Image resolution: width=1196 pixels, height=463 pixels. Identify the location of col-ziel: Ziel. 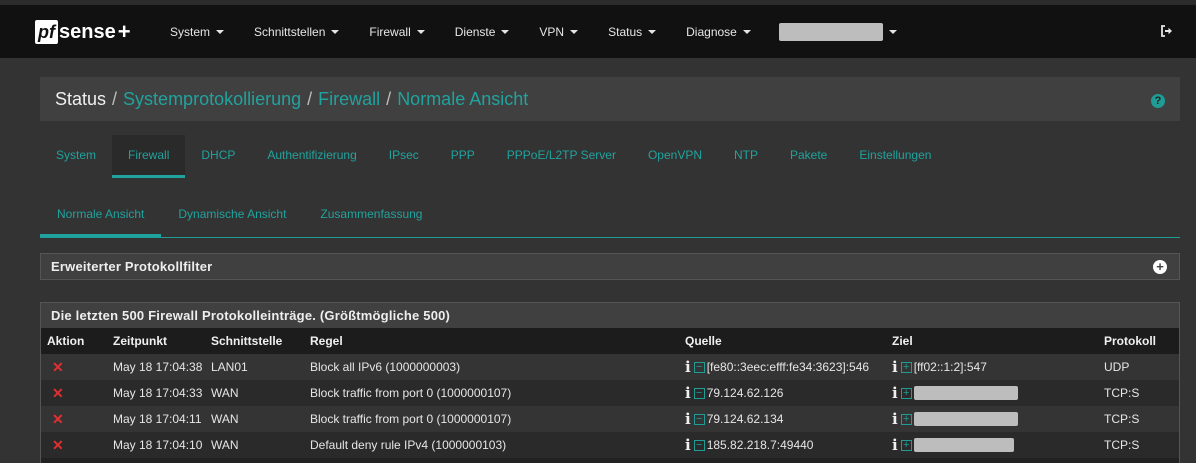
(992, 341).